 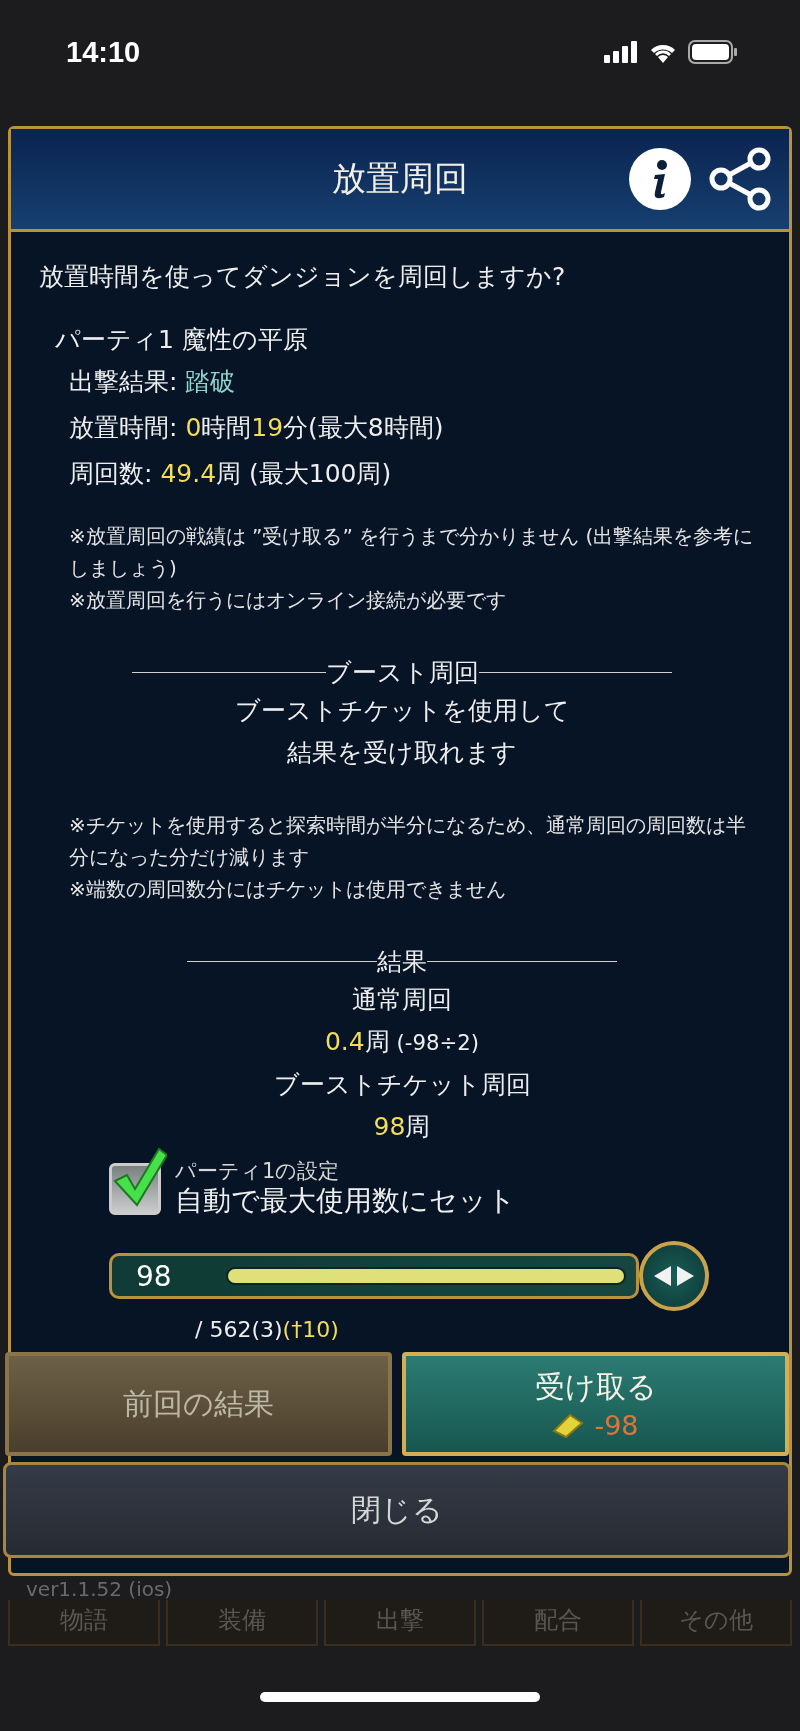 What do you see at coordinates (153, 382) in the screenshot?
I see `stat-line: 出撃結果: 踏破` at bounding box center [153, 382].